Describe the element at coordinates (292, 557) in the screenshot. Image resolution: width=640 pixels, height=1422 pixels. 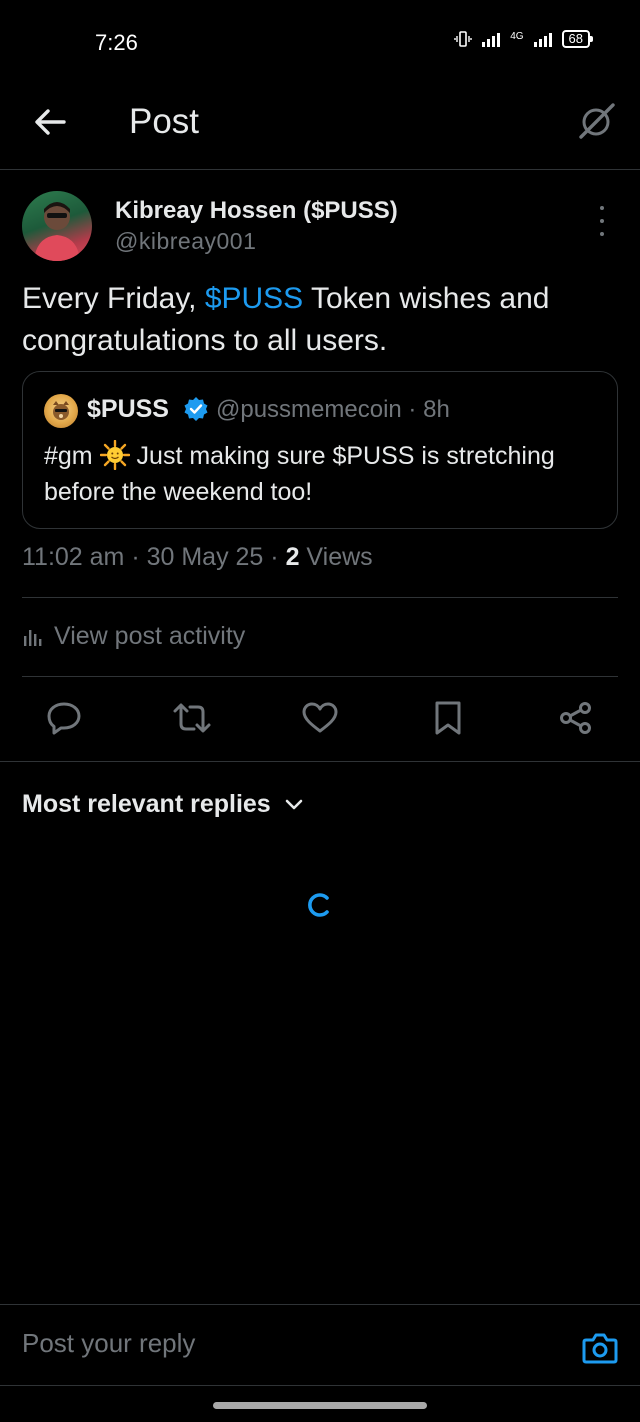
I see `views-count: 2` at that location.